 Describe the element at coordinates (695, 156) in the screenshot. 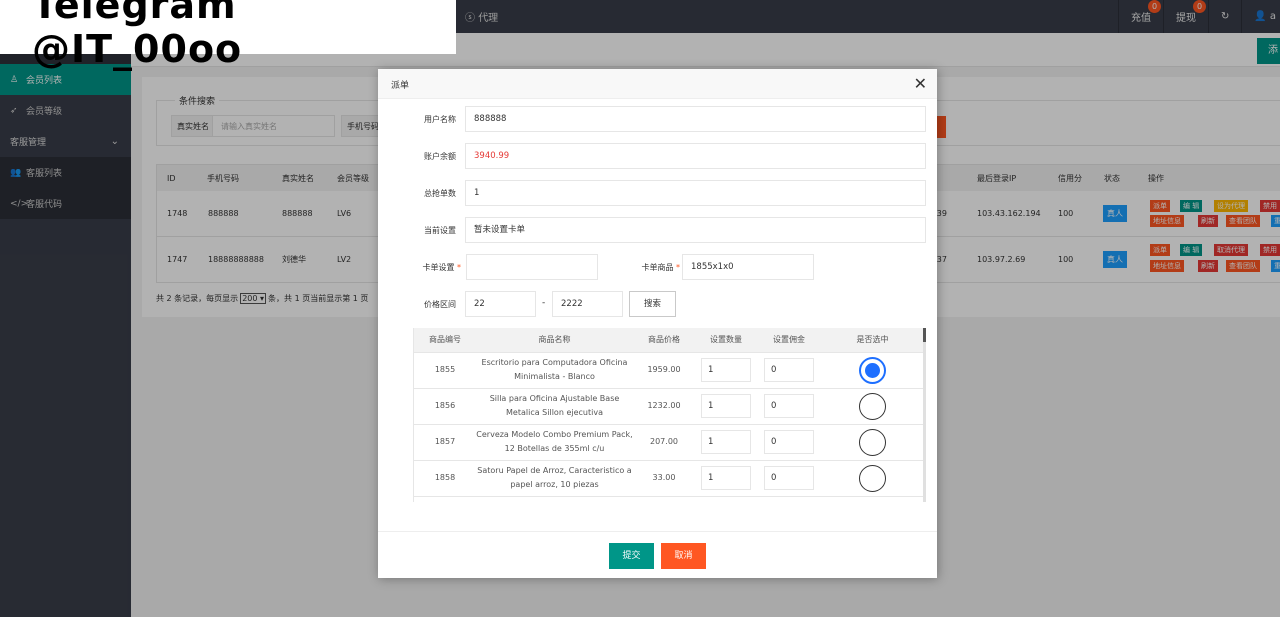

I see `balance-field: 3940.99` at that location.